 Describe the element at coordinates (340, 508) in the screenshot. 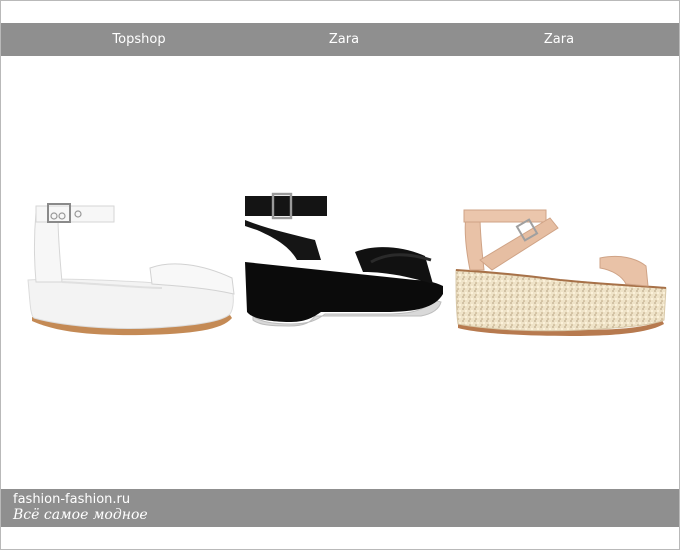

I see `footer-bar: fashion-fashion.ru Всё самое модное` at that location.